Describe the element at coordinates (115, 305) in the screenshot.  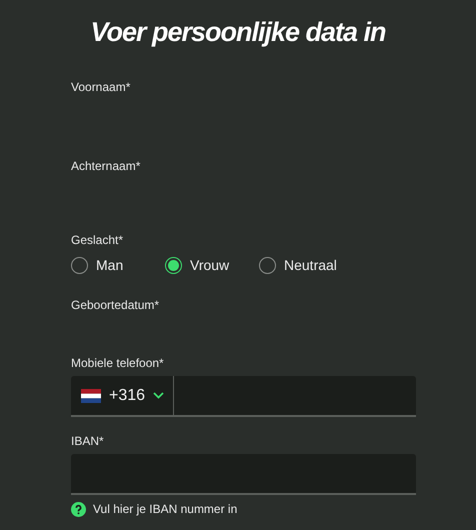
I see `field-label: Geboortedatum*` at that location.